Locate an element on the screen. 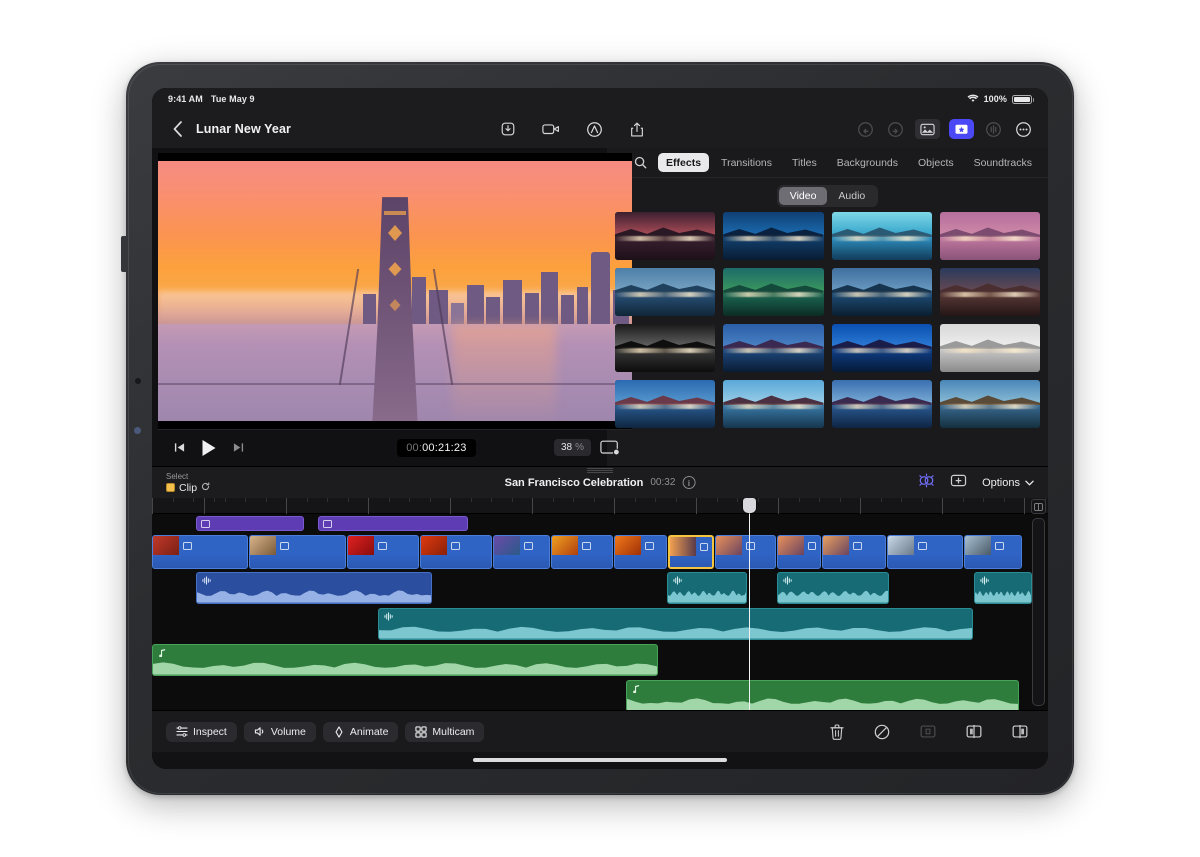  selection-control: Select Clip is located at coordinates (188, 483).